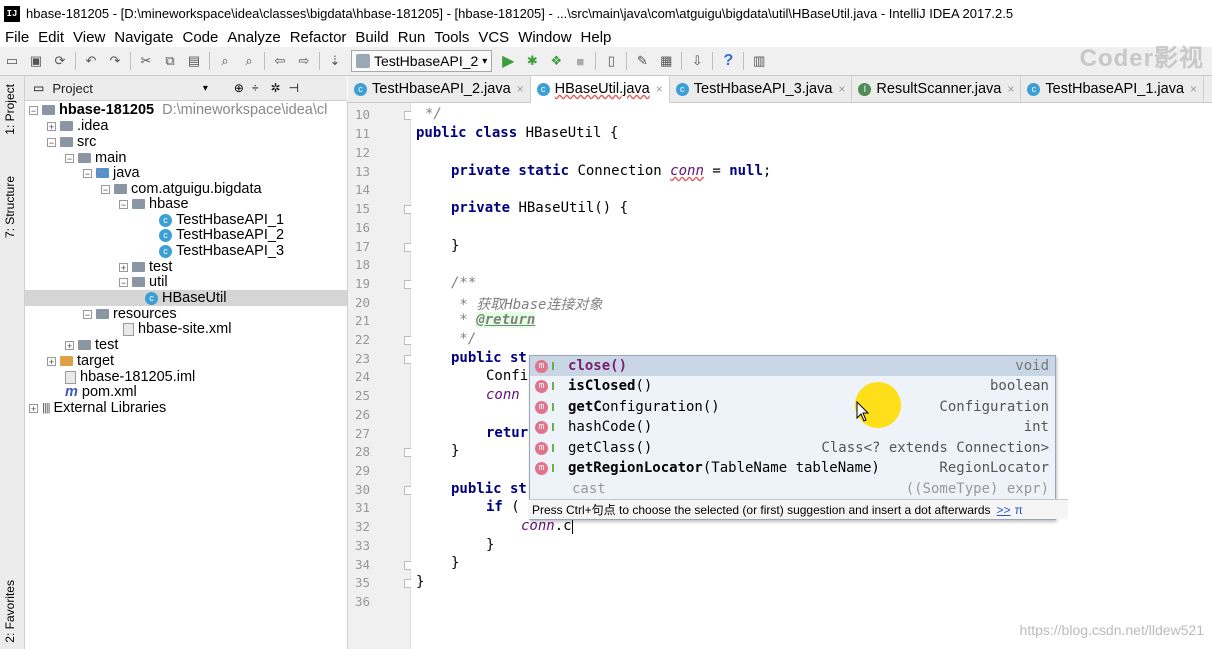 The image size is (1212, 649). What do you see at coordinates (72, 88) in the screenshot?
I see `project-panel-title: Project` at bounding box center [72, 88].